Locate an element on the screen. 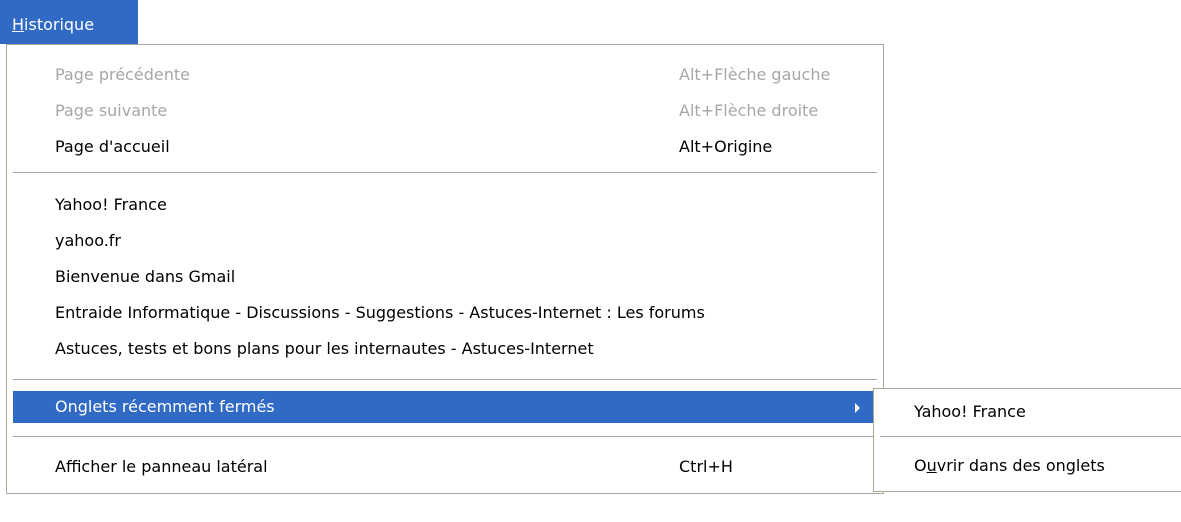 The height and width of the screenshot is (522, 1181). menu-item-home-shortcut: Alt+Origine is located at coordinates (726, 146).